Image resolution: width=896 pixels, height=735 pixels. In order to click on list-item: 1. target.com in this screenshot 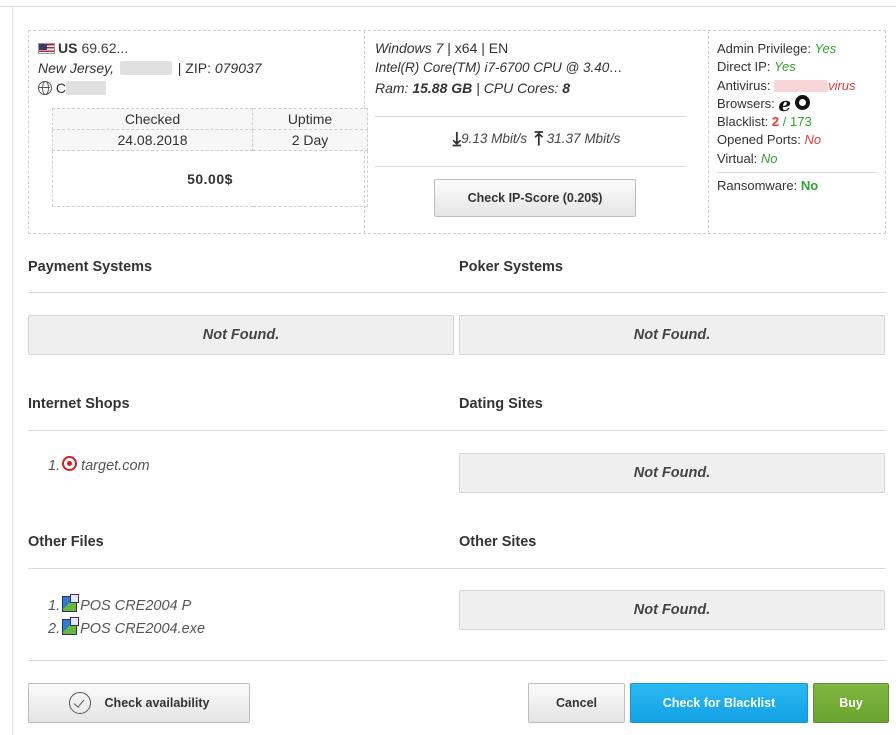, I will do `click(99, 465)`.